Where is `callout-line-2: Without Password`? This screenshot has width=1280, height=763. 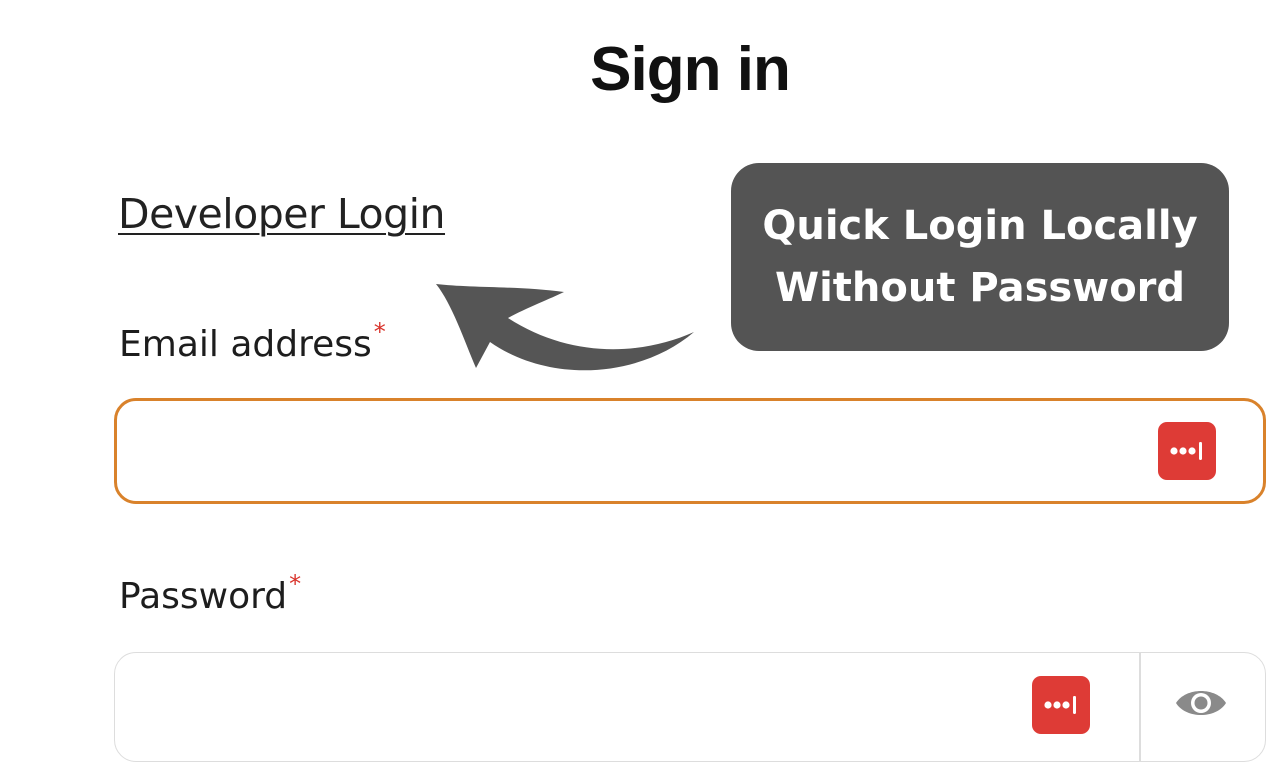 callout-line-2: Without Password is located at coordinates (980, 288).